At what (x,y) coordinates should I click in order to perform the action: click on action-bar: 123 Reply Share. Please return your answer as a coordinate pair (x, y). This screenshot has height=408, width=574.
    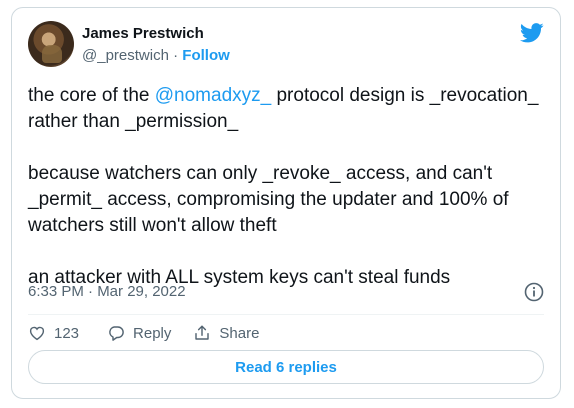
    Looking at the image, I should click on (143, 333).